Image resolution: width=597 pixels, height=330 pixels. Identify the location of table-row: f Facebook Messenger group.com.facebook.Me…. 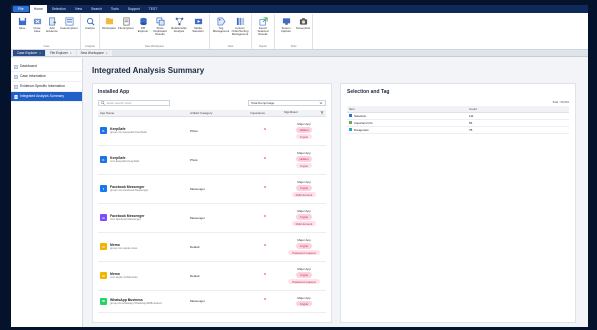
(212, 189).